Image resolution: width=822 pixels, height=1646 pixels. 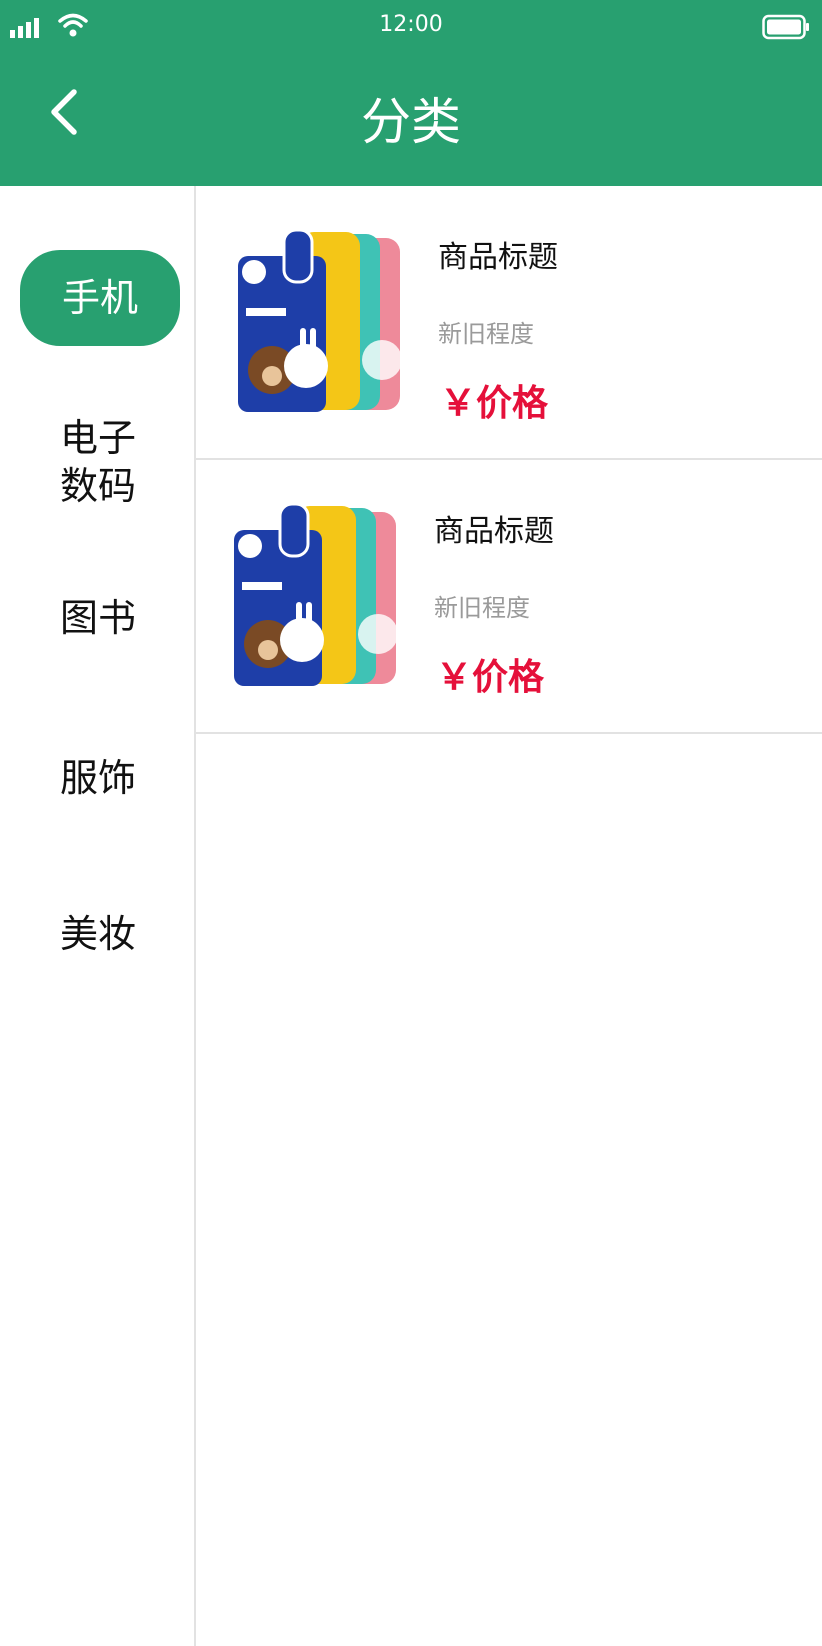 I want to click on category-item-clothing: 服饰, so click(x=98, y=778).